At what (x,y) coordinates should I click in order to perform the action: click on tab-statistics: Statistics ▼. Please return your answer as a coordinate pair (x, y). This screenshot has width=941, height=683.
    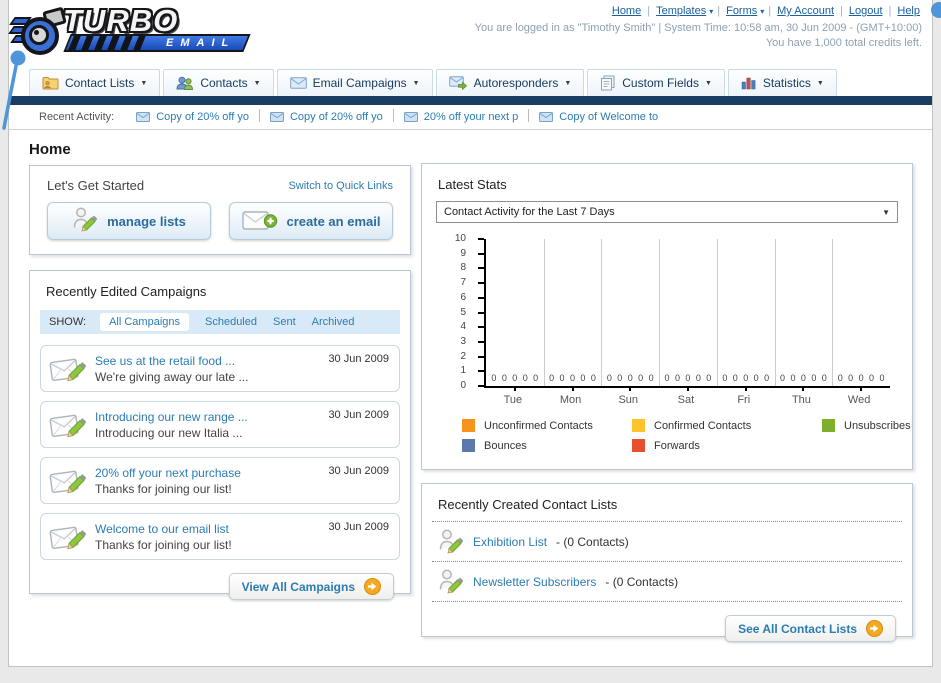
    Looking at the image, I should click on (782, 82).